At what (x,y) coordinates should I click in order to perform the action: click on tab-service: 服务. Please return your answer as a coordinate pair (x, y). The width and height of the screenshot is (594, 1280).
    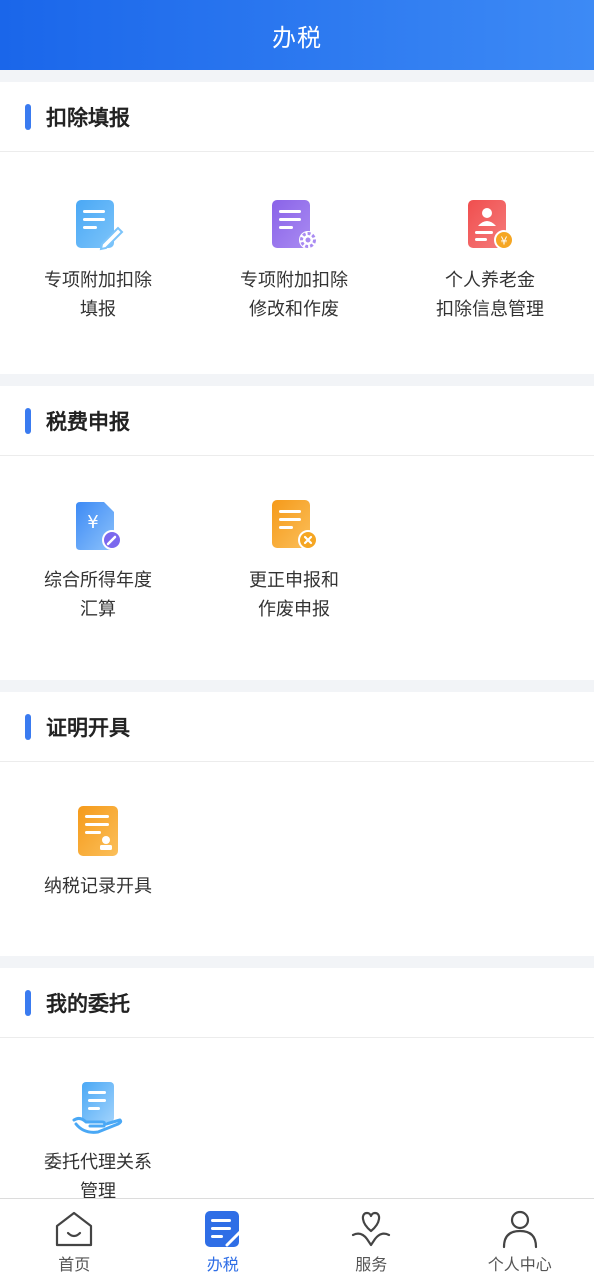
    Looking at the image, I should click on (371, 1239).